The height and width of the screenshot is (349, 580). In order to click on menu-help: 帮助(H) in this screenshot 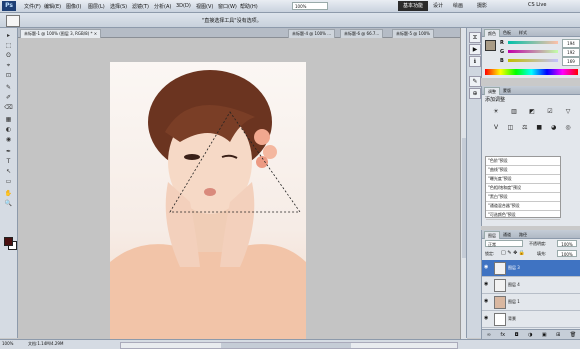, I will do `click(249, 6)`.